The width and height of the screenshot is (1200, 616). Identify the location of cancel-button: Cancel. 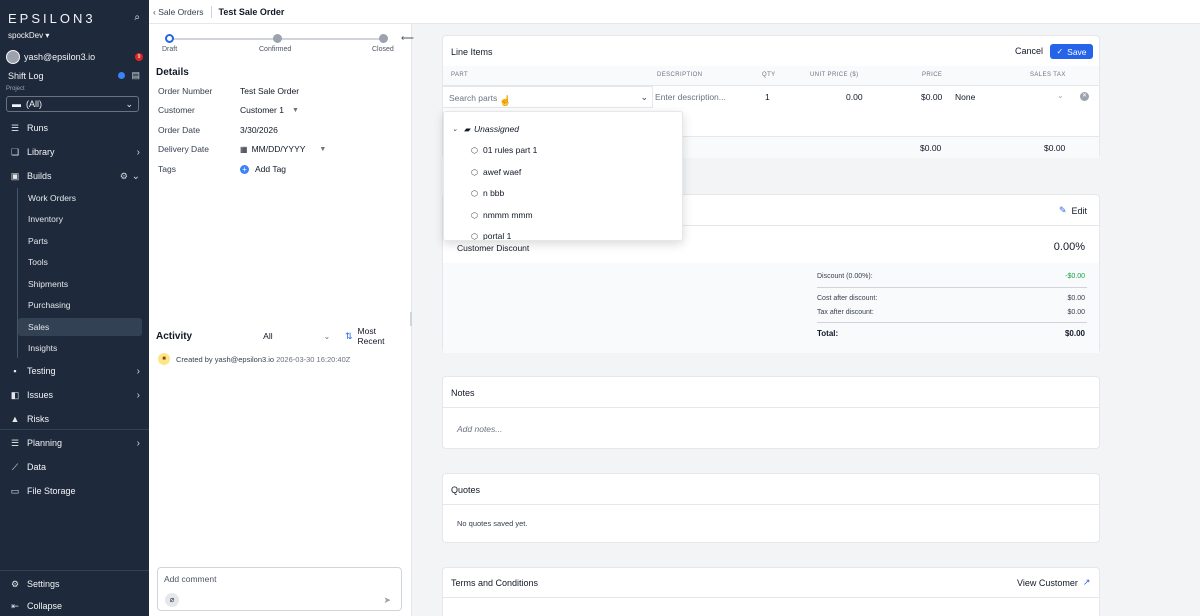
(1029, 51).